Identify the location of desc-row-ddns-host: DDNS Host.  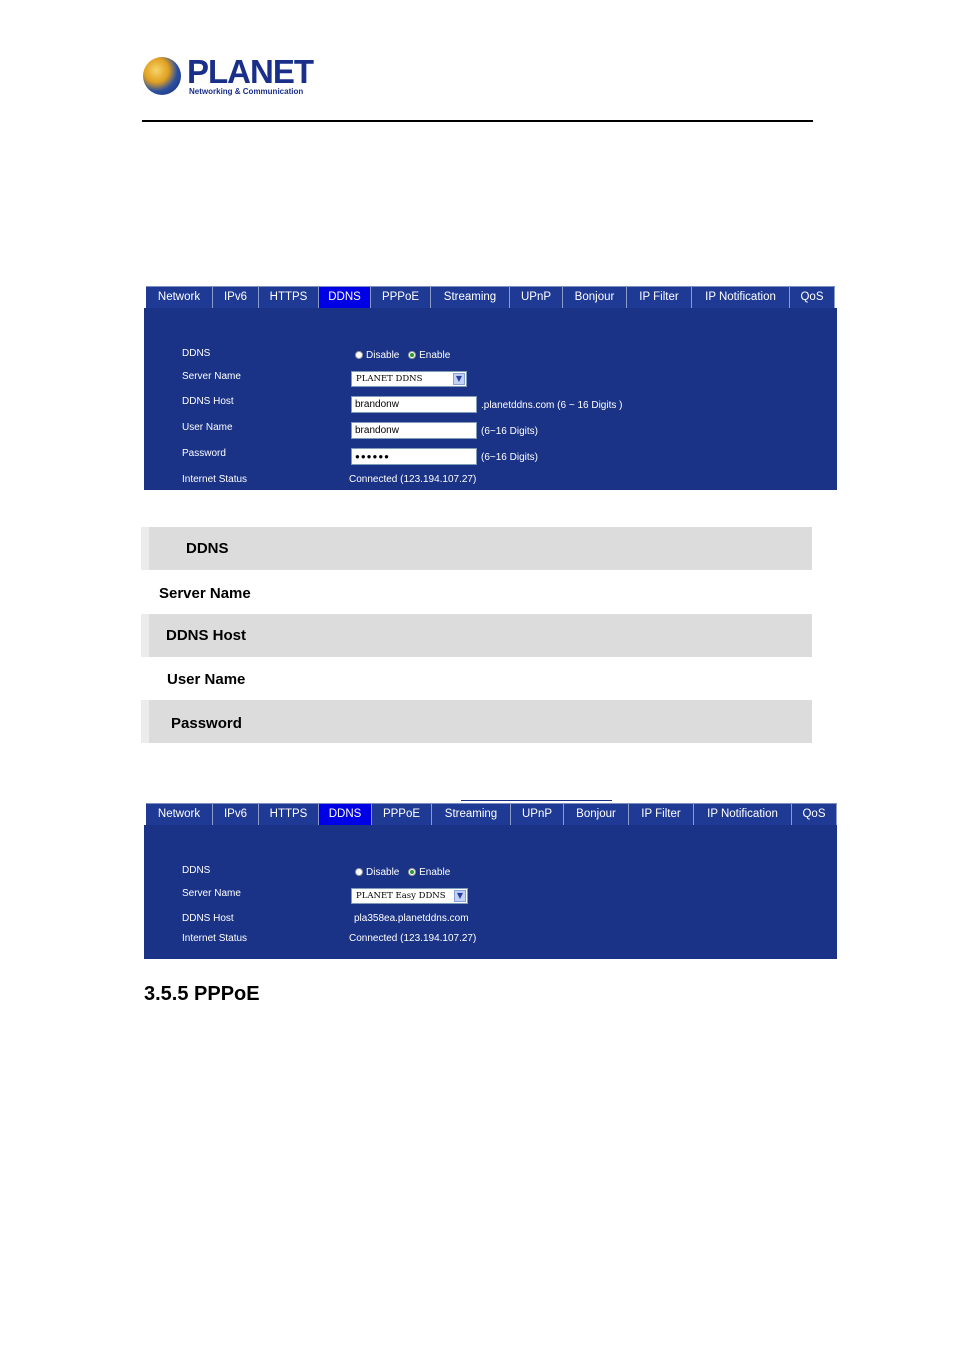
(476, 635).